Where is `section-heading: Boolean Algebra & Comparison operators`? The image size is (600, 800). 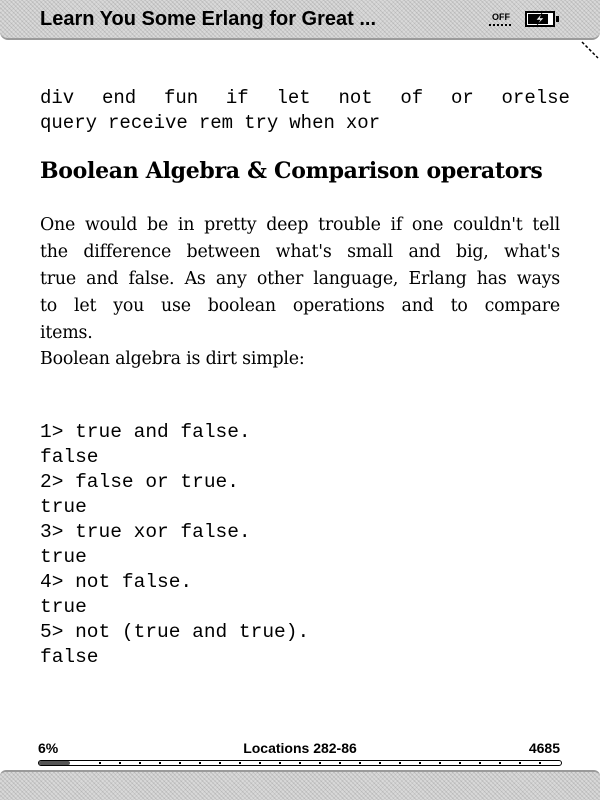
section-heading: Boolean Algebra & Comparison operators is located at coordinates (291, 171).